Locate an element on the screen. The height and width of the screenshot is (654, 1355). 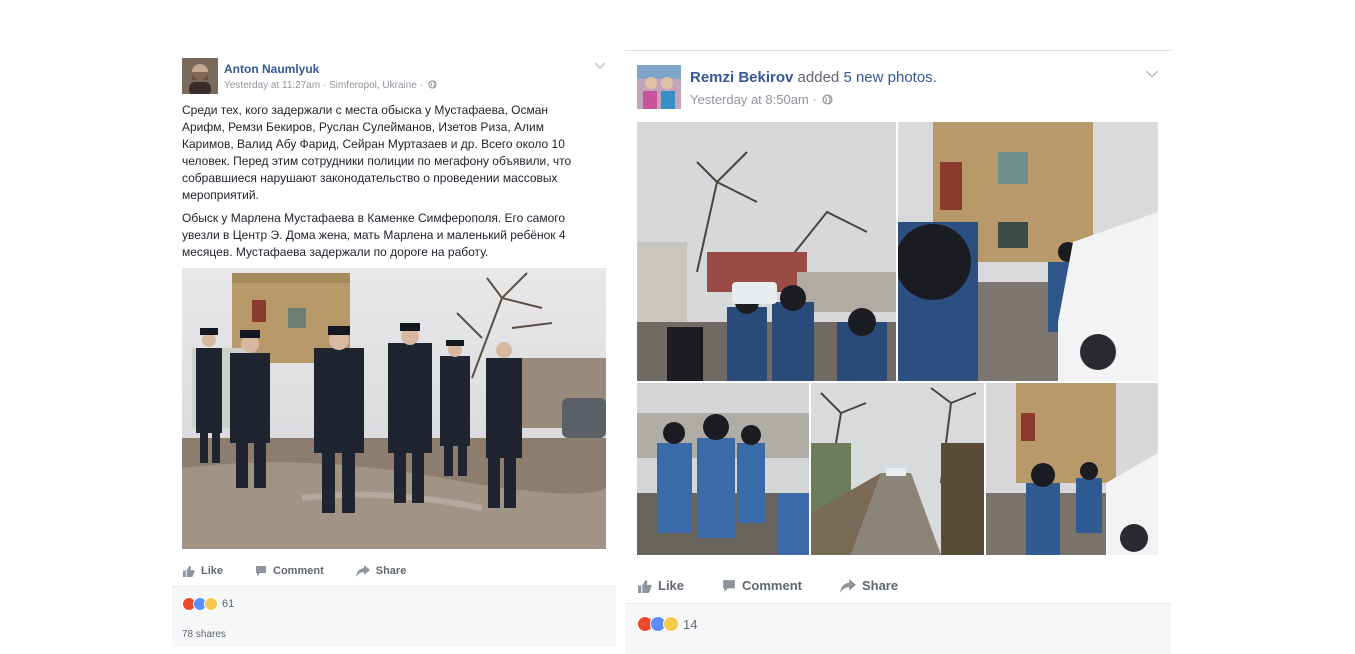
new-photos-link: 5 new photos. is located at coordinates (889, 77).